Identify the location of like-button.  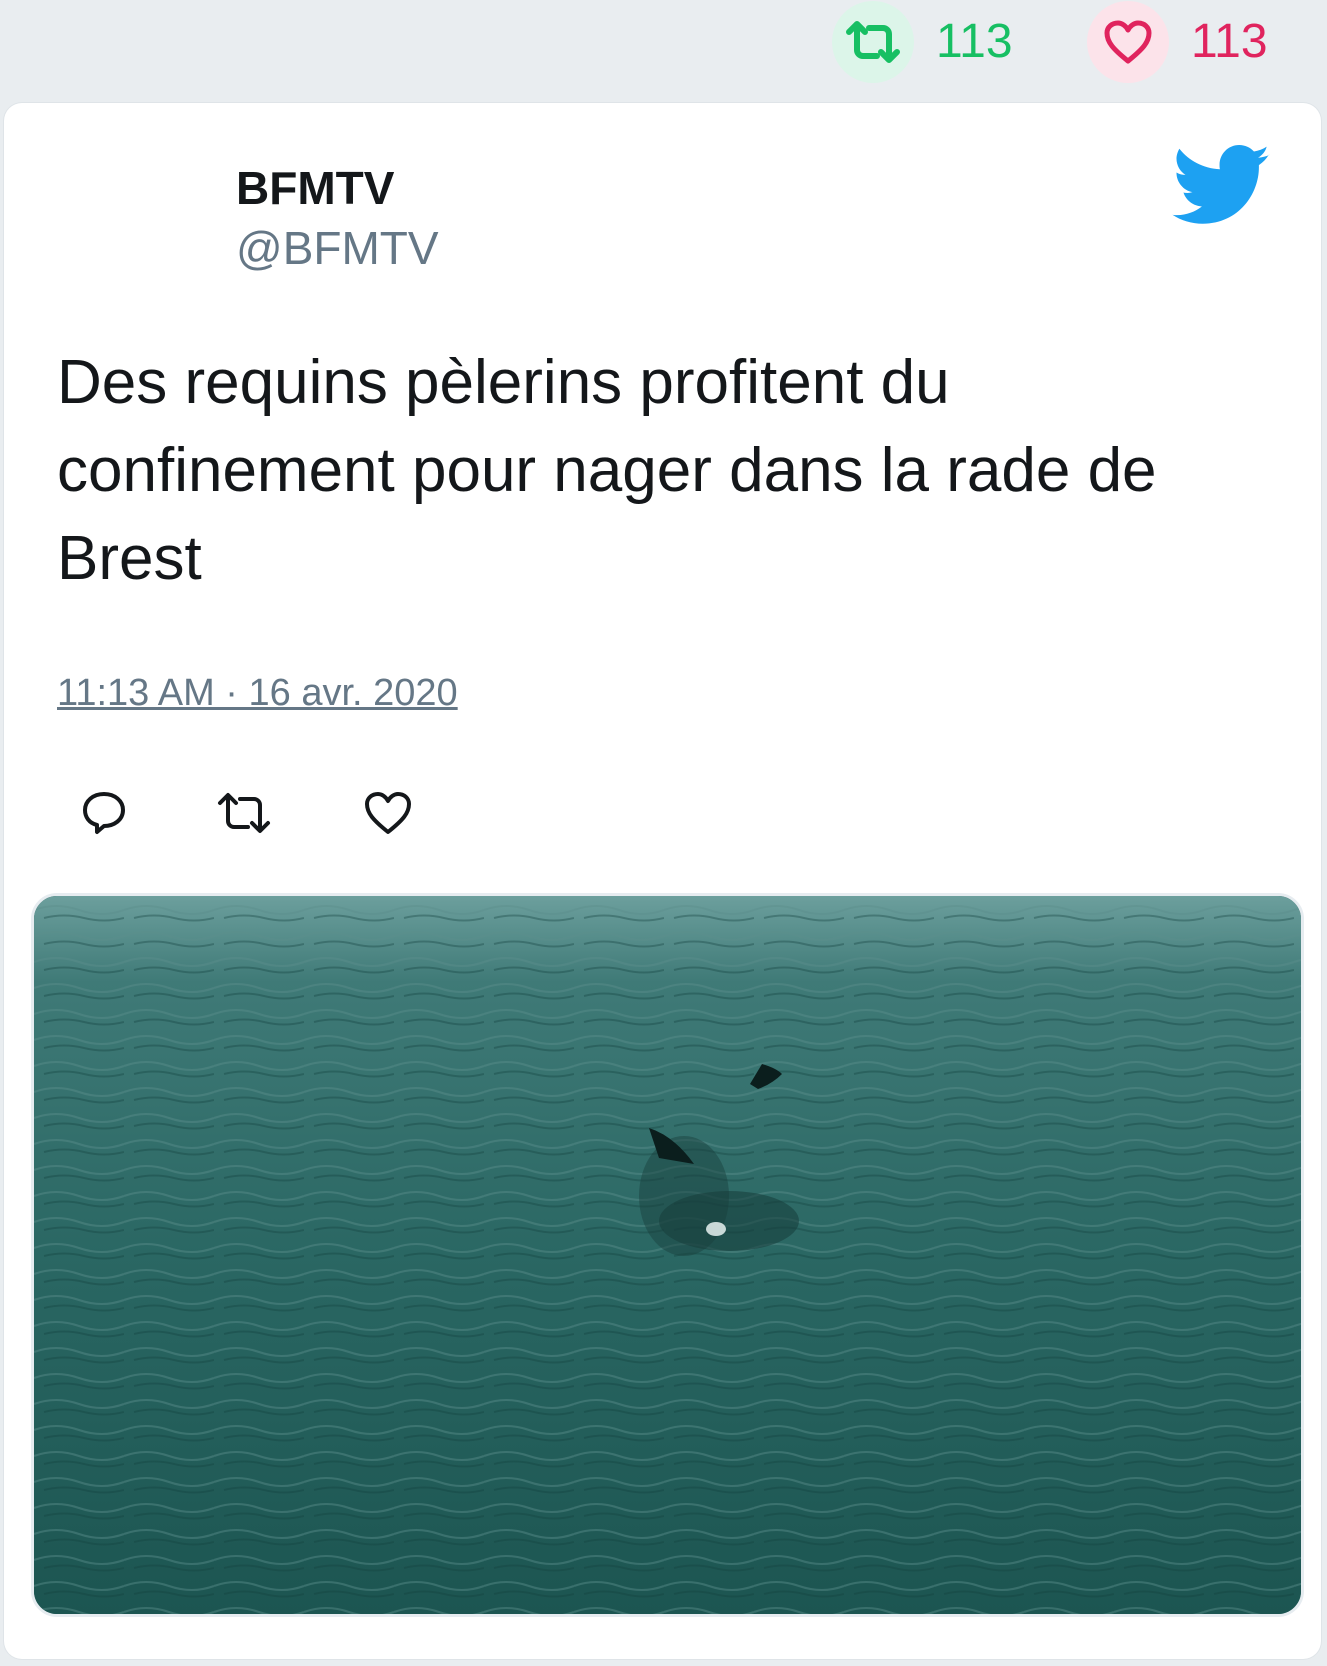
(388, 813).